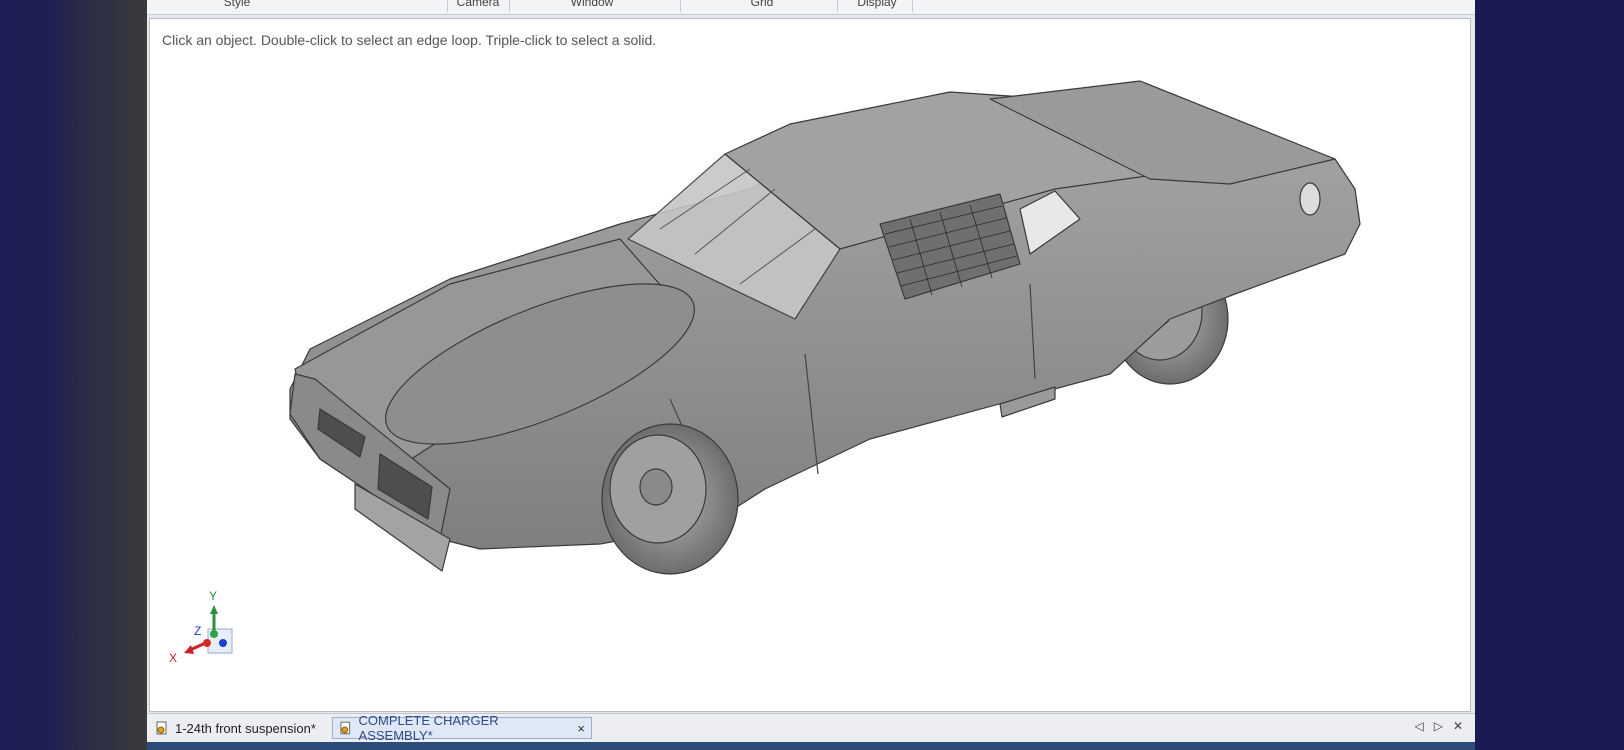 This screenshot has height=750, width=1624. I want to click on close-document-icon: ✕, so click(1458, 726).